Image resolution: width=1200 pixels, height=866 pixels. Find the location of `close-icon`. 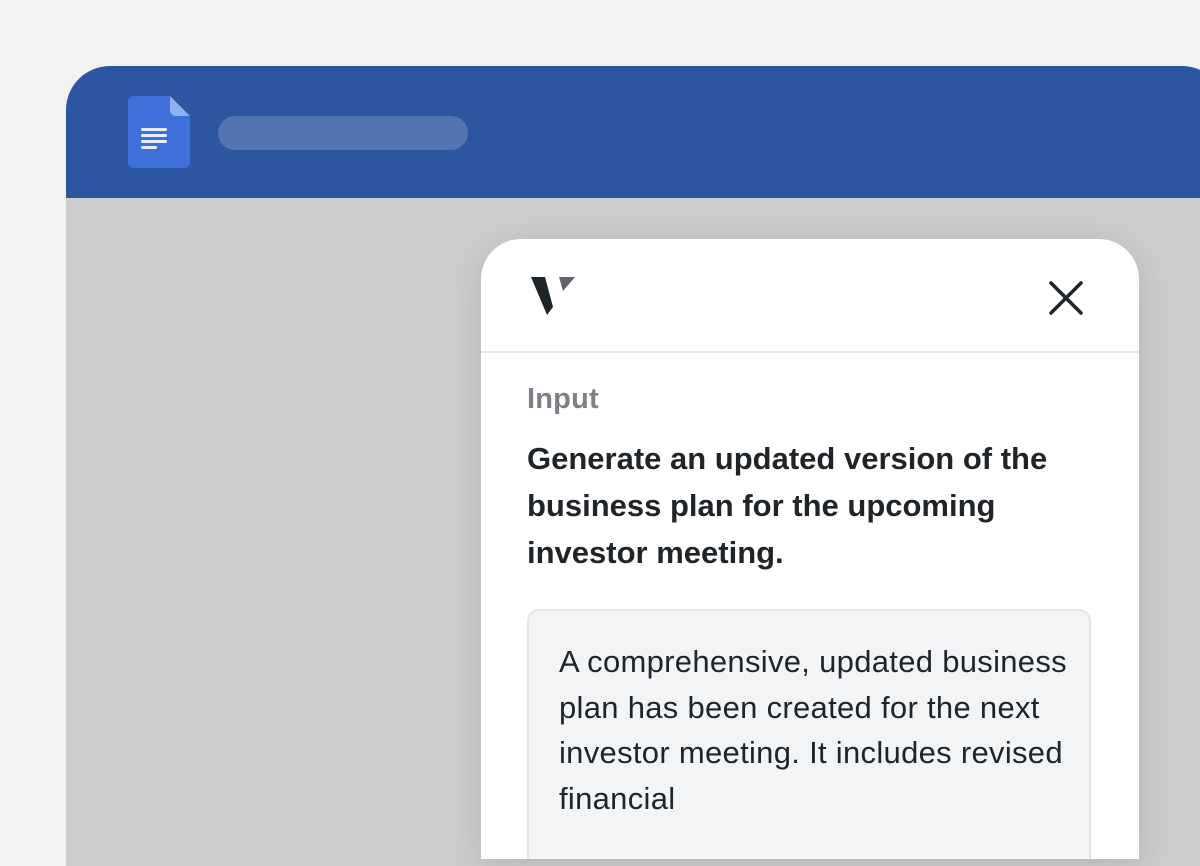

close-icon is located at coordinates (1066, 298).